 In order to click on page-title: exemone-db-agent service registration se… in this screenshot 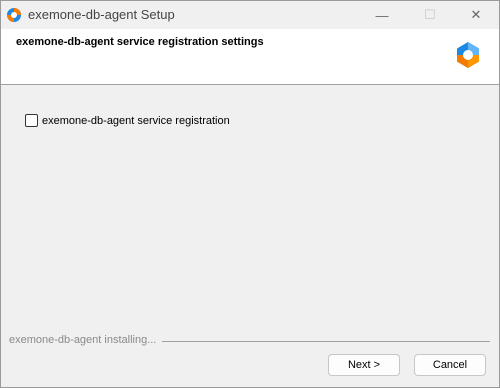, I will do `click(140, 42)`.